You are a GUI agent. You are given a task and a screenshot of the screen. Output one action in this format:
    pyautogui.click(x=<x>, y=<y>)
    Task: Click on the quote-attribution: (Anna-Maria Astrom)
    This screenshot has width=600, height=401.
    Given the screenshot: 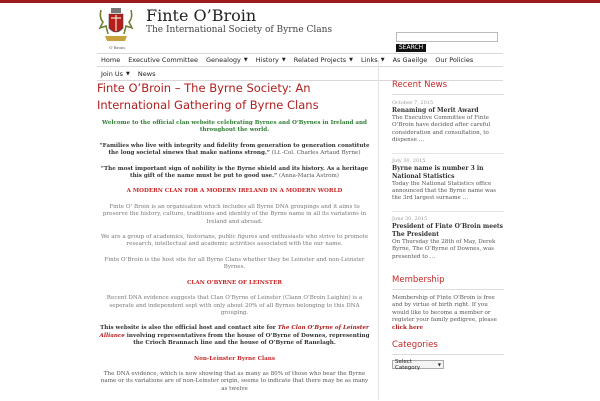 What is the action you would take?
    pyautogui.click(x=308, y=176)
    